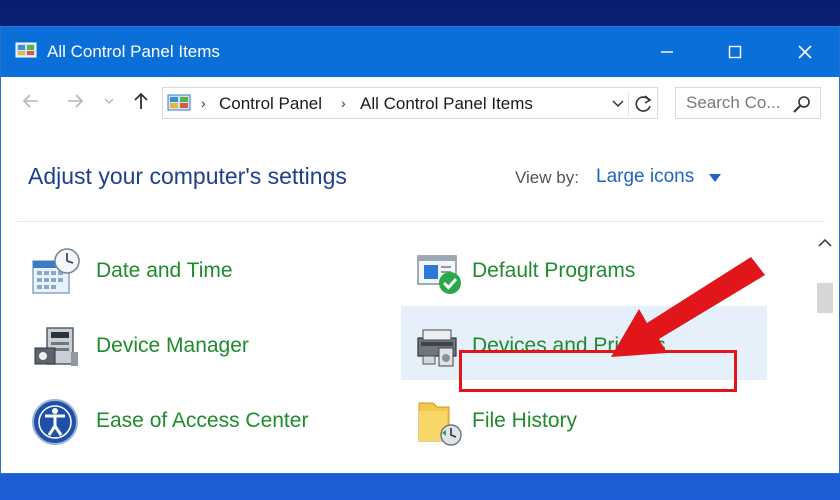  I want to click on address-dropdown-icon, so click(618, 104).